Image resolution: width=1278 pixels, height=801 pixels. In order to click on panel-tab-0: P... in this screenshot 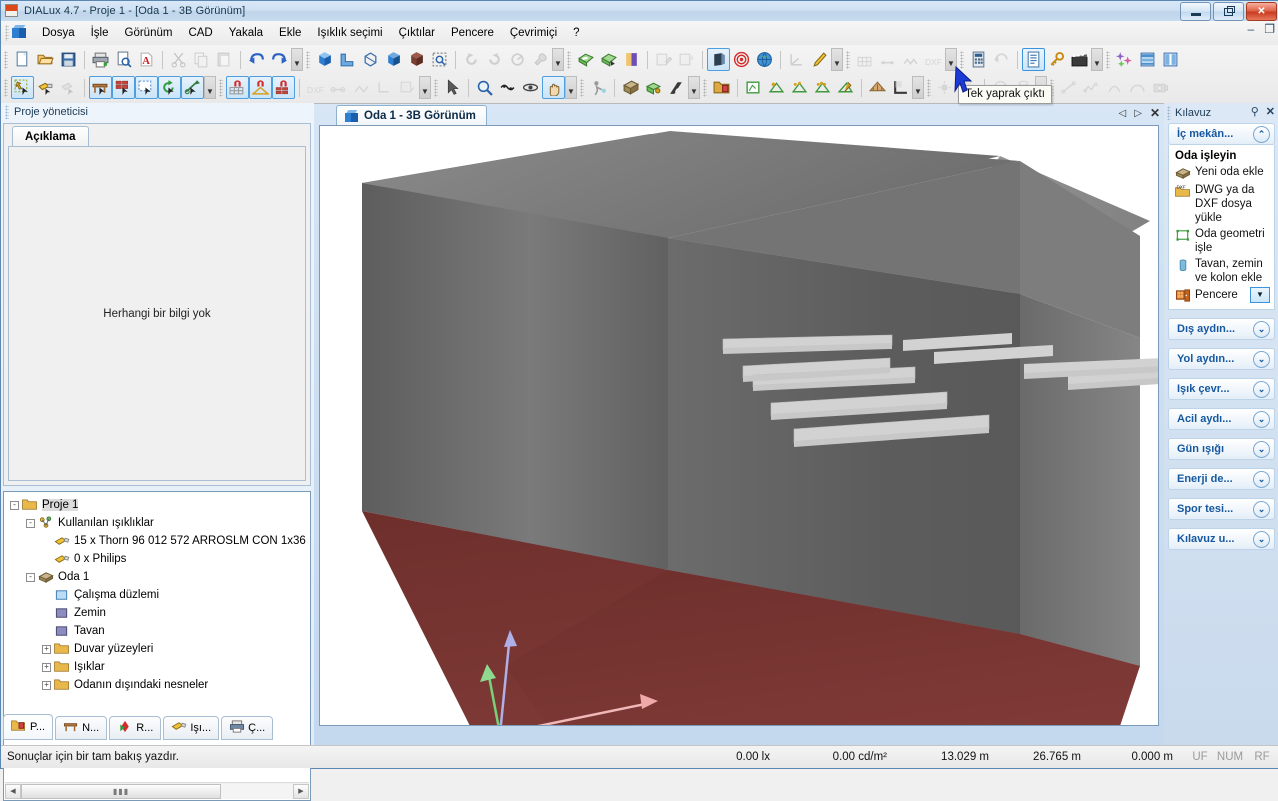, I will do `click(28, 727)`.